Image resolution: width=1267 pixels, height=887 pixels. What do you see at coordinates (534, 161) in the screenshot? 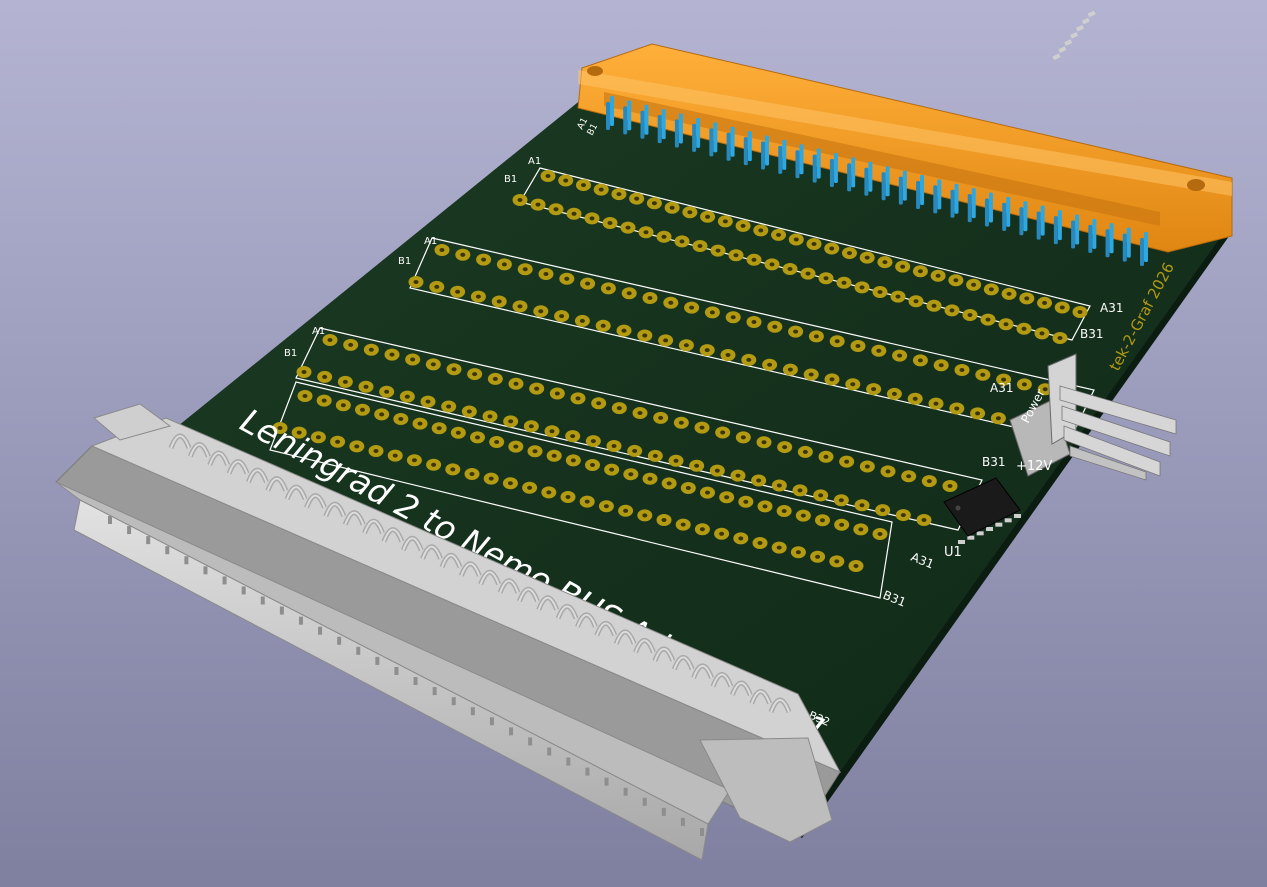
I see `label-a1-row1: A1` at bounding box center [534, 161].